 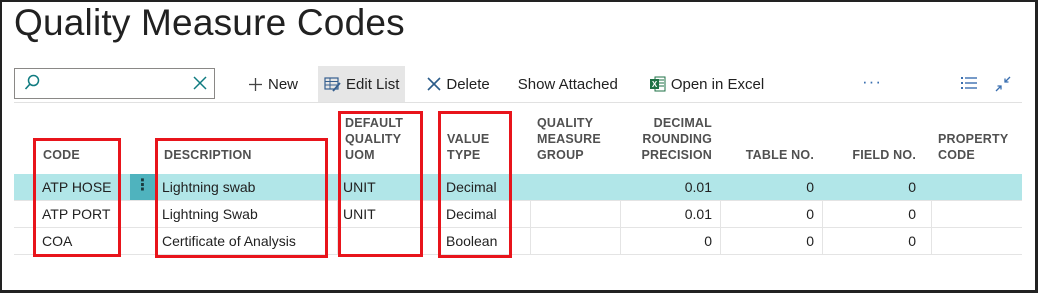 What do you see at coordinates (209, 22) in the screenshot?
I see `page-title: Quality Measure Codes` at bounding box center [209, 22].